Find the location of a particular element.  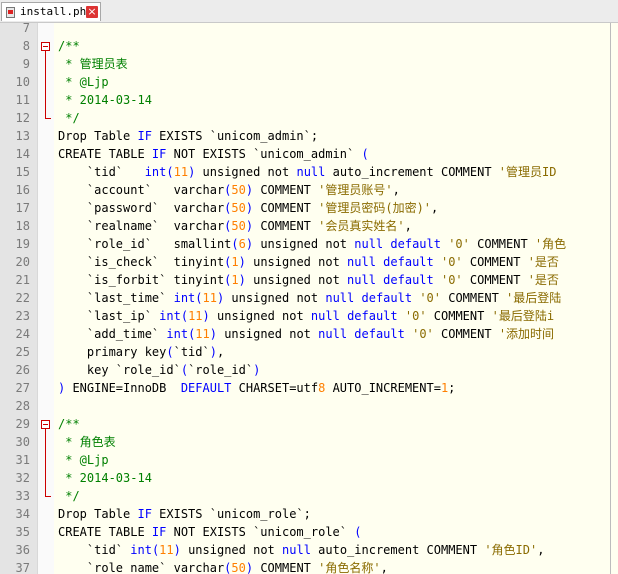

code-line: 30 * 角色表 is located at coordinates (309, 442).